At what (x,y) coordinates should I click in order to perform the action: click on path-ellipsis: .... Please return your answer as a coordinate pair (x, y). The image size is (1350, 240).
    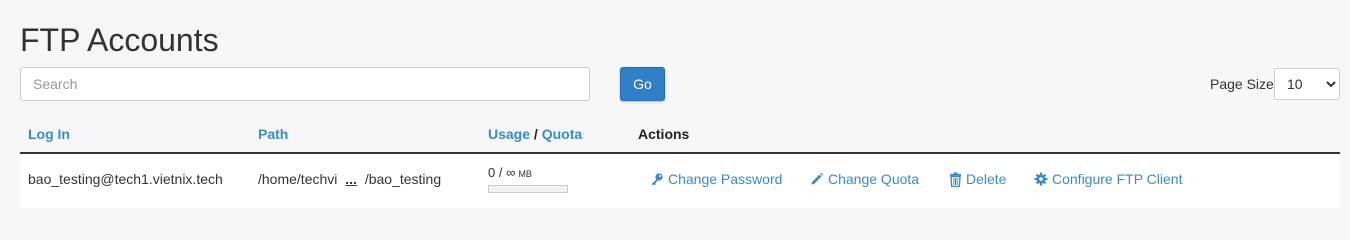
    Looking at the image, I should click on (351, 179).